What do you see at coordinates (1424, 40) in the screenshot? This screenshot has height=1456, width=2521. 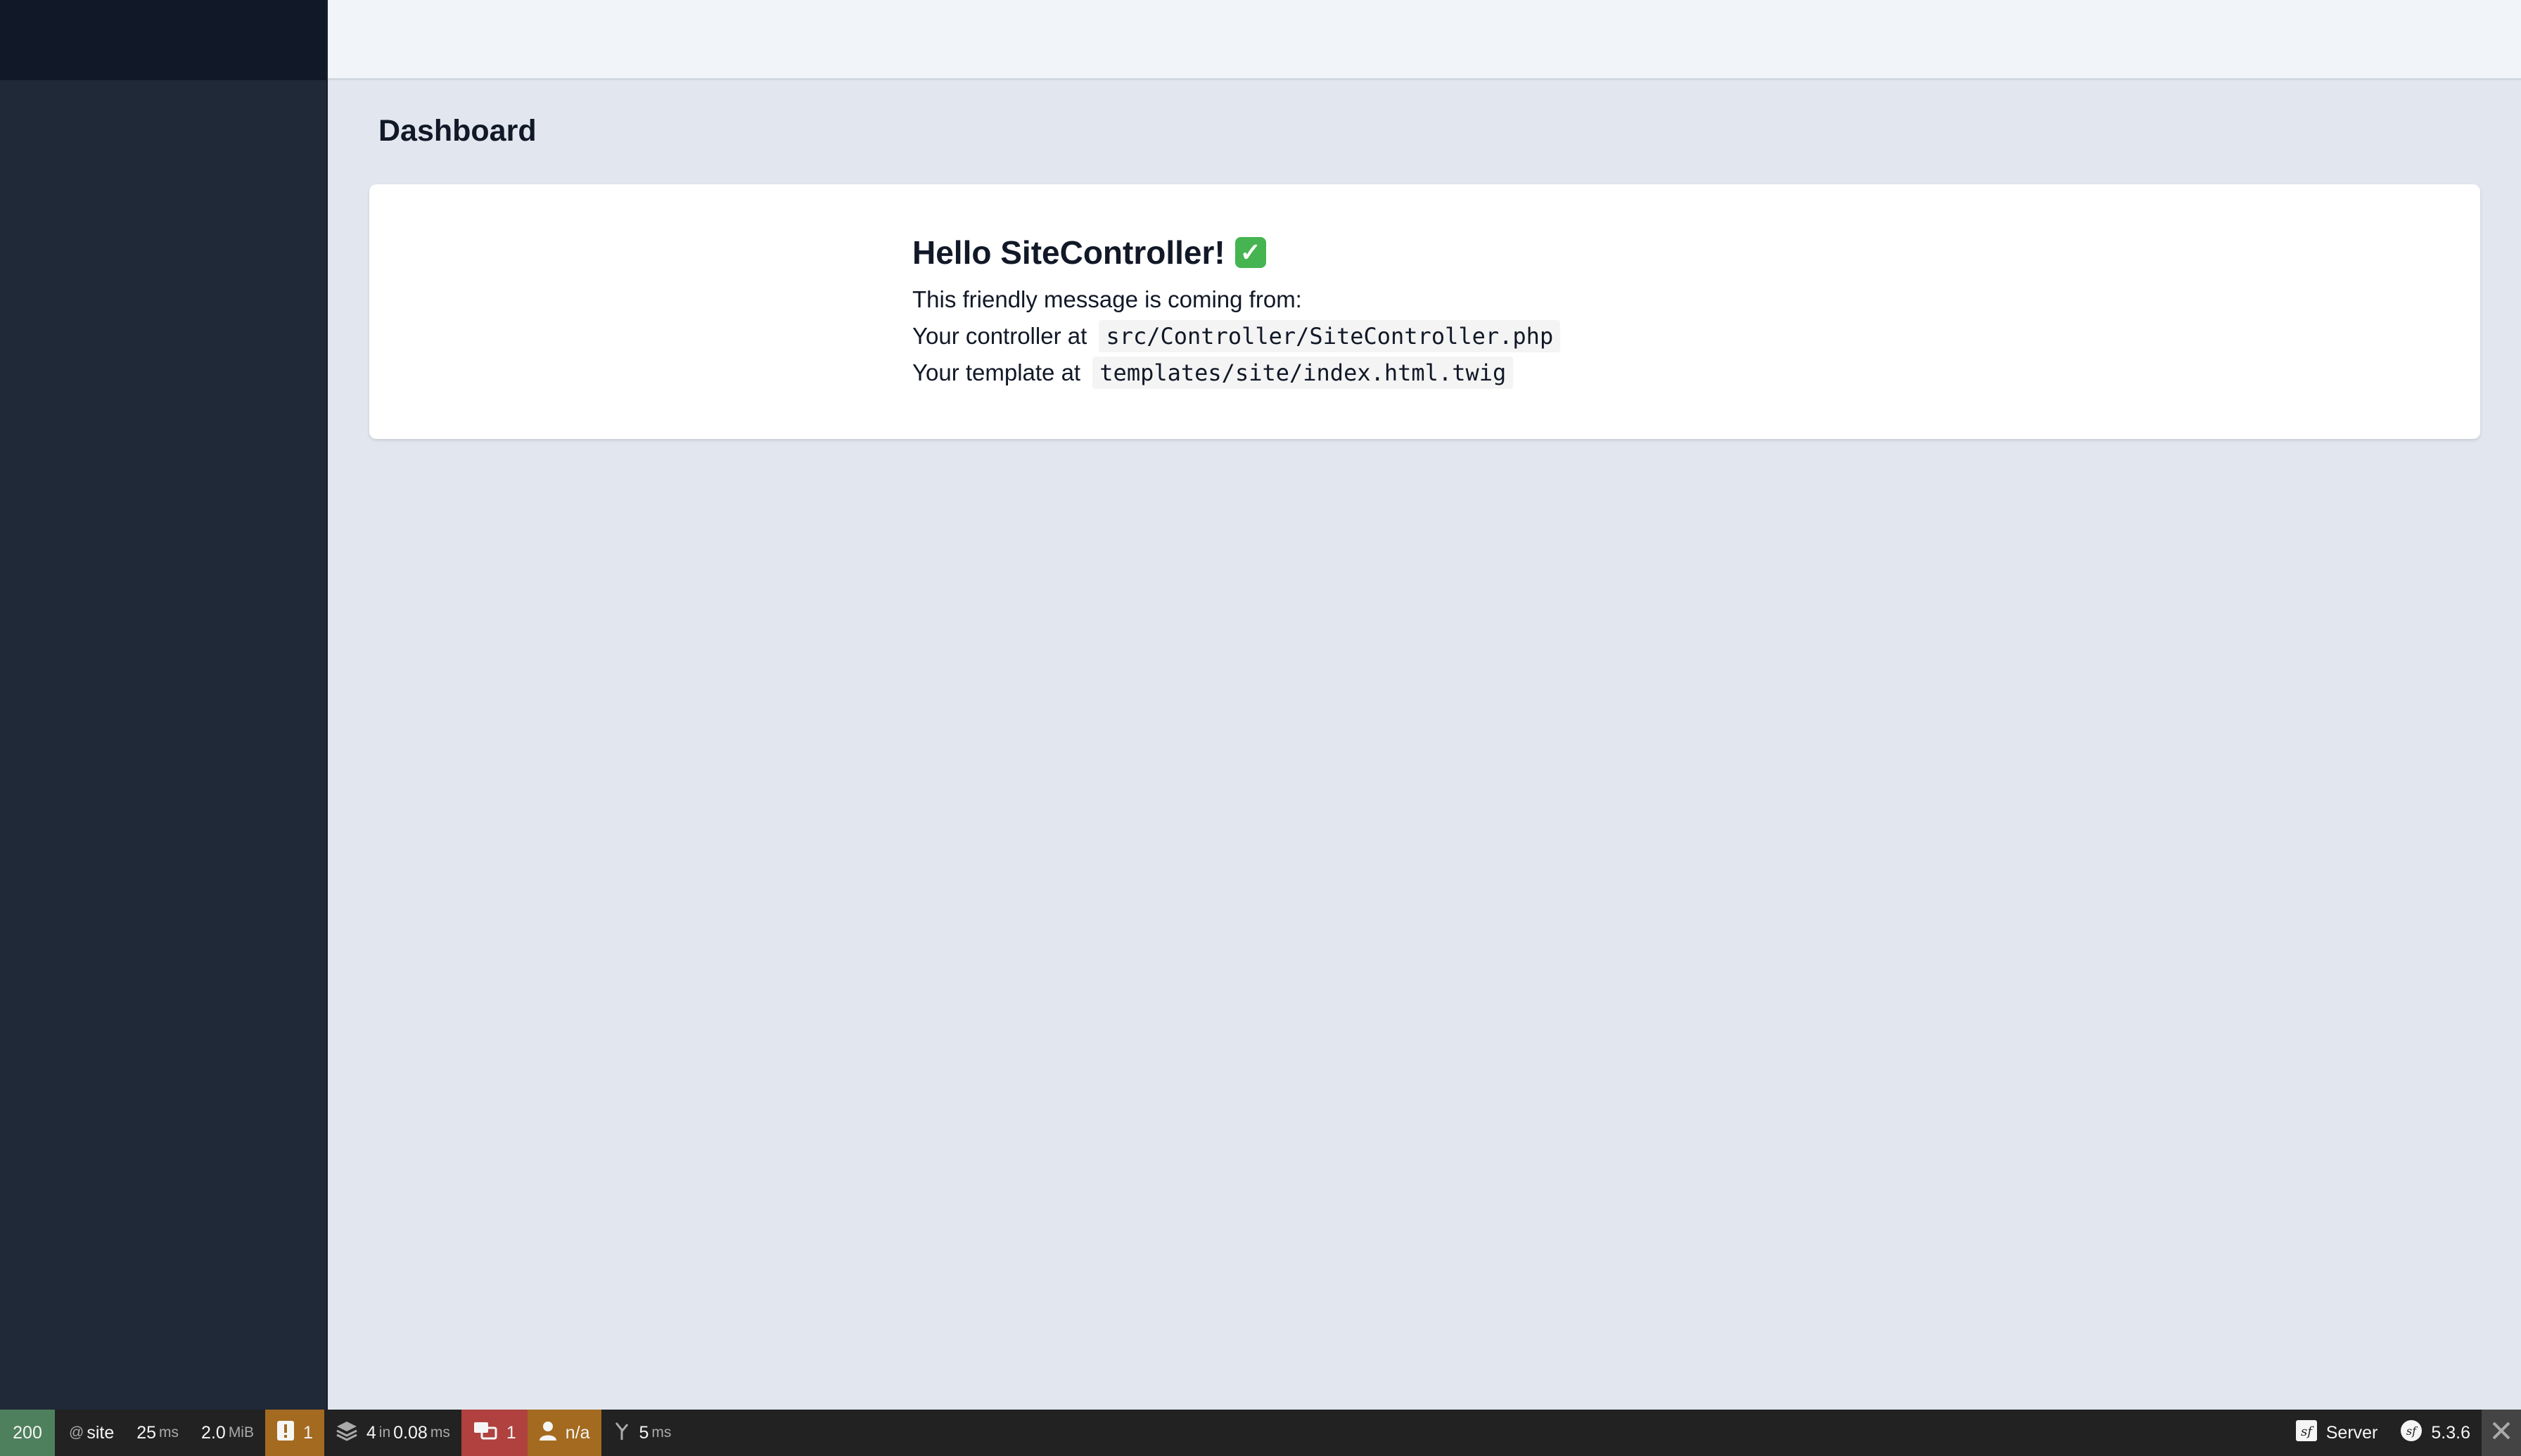 I see `top-header` at bounding box center [1424, 40].